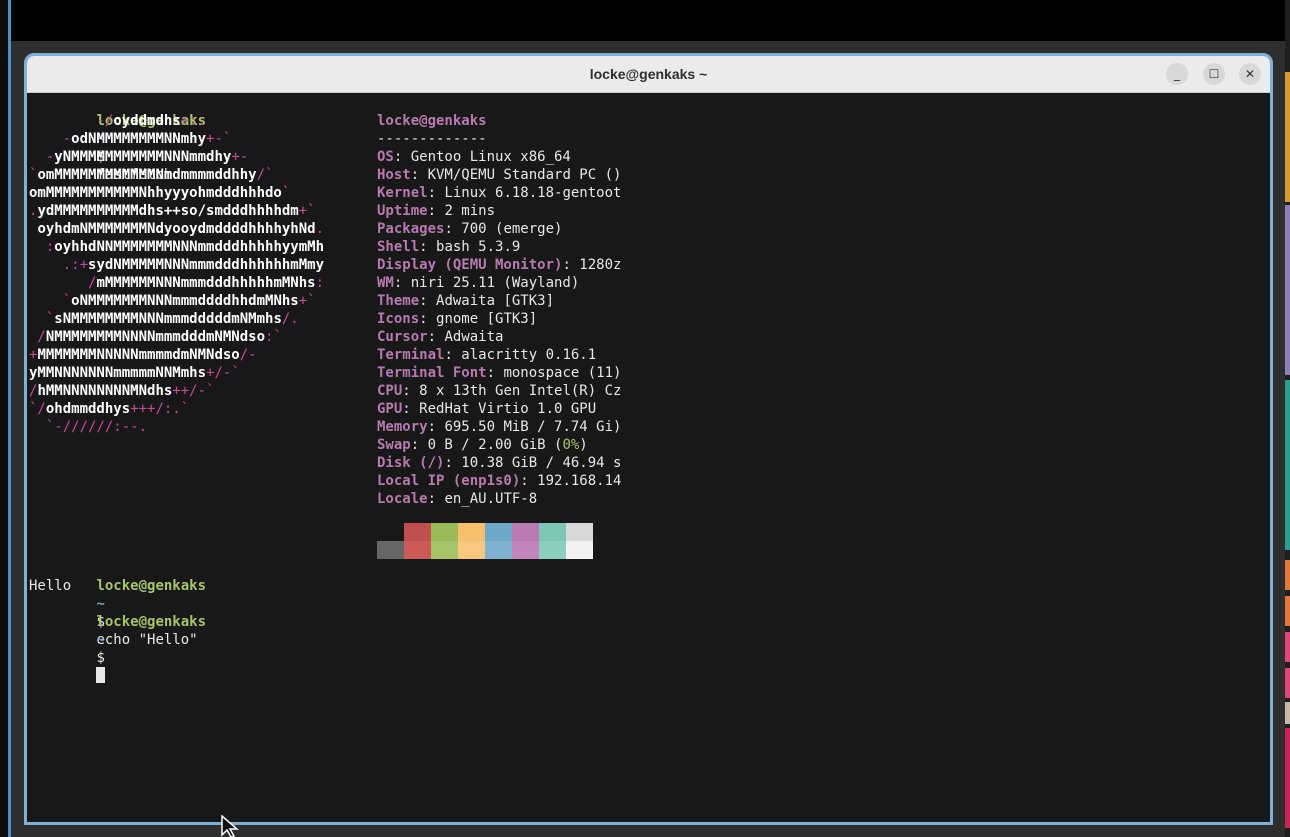 This screenshot has height=837, width=1290. What do you see at coordinates (118, 121) in the screenshot?
I see `logo-line: -/oyddmdhs+:.` at bounding box center [118, 121].